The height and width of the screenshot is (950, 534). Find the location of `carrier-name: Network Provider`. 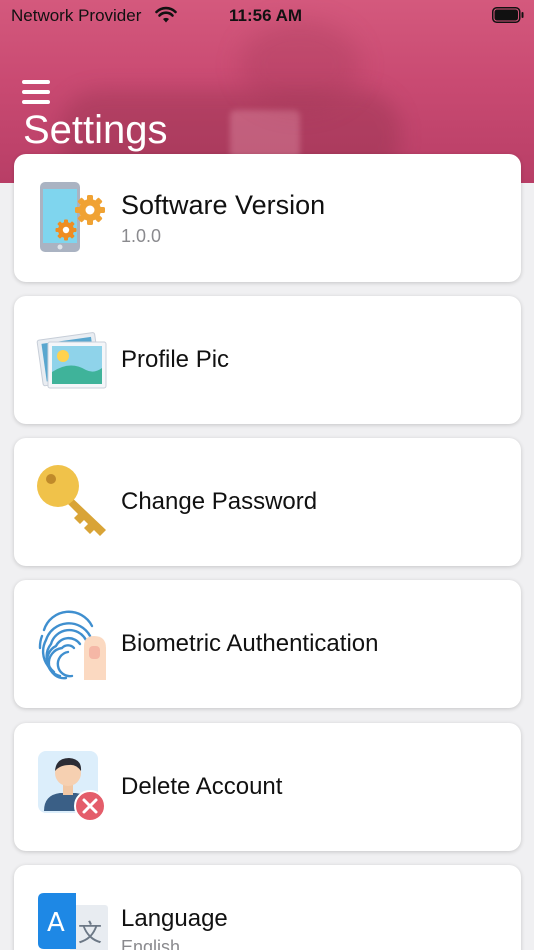

carrier-name: Network Provider is located at coordinates (76, 15).